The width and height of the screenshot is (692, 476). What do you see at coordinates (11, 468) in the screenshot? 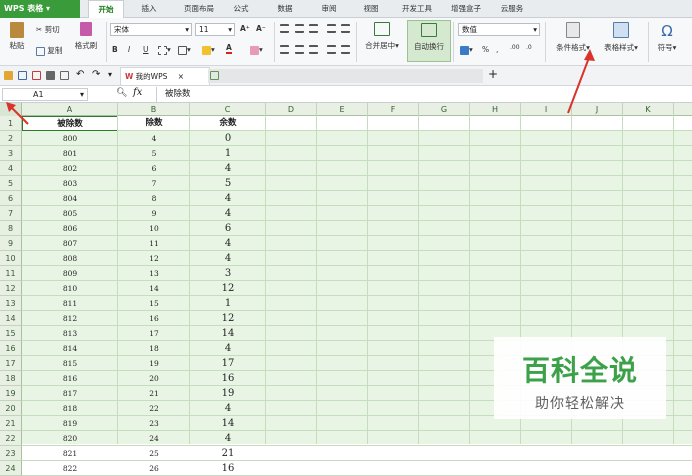
I see `row-header: 24` at bounding box center [11, 468].